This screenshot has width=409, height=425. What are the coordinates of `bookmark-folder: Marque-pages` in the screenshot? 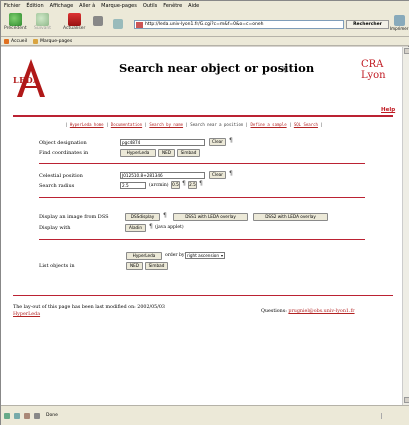 It's located at (53, 41).